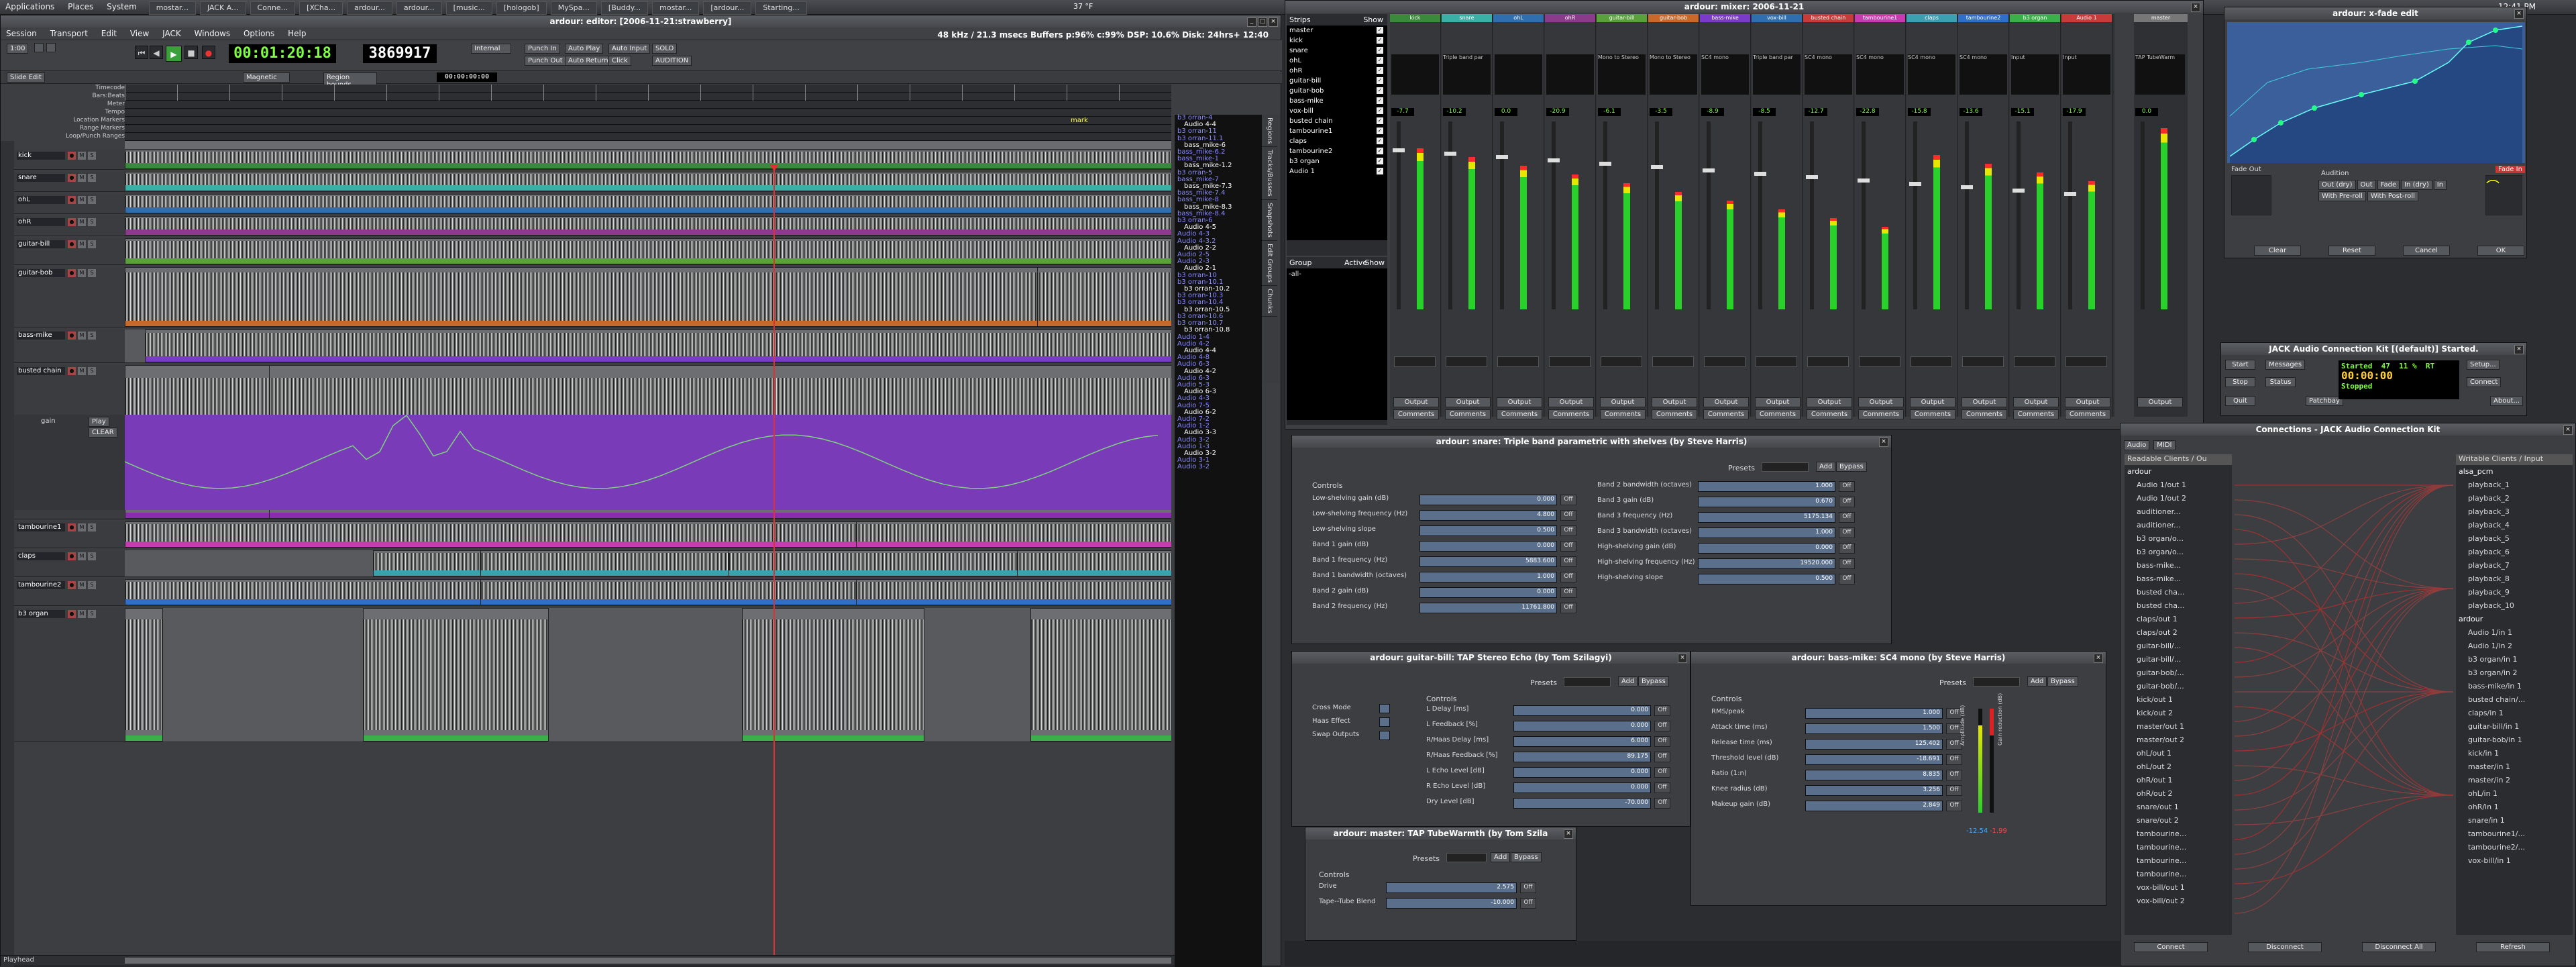 The image size is (2576, 967). I want to click on strip-name-button: kick, so click(1415, 18).